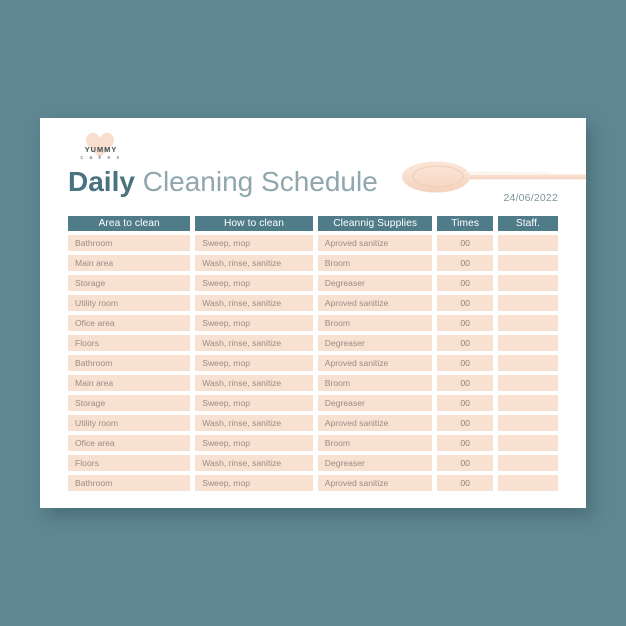  Describe the element at coordinates (530, 198) in the screenshot. I see `schedule-date: 24/06/2022` at that location.